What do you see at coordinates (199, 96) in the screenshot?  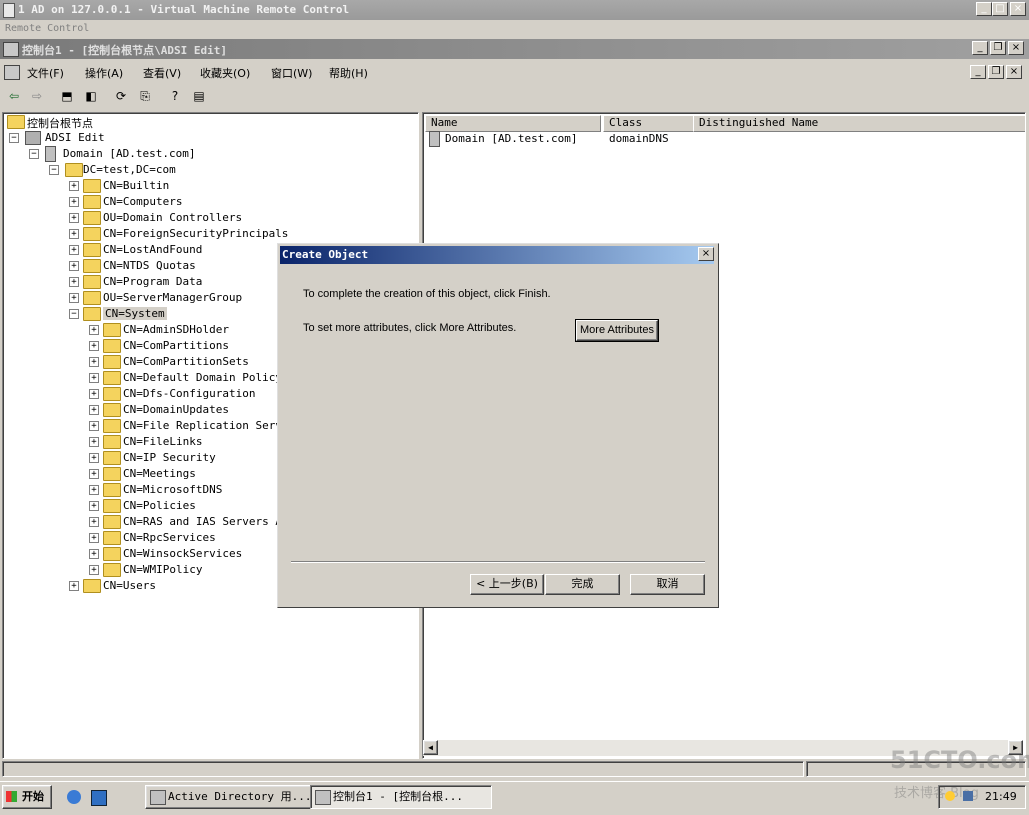 I see `properties-icon: ▤` at bounding box center [199, 96].